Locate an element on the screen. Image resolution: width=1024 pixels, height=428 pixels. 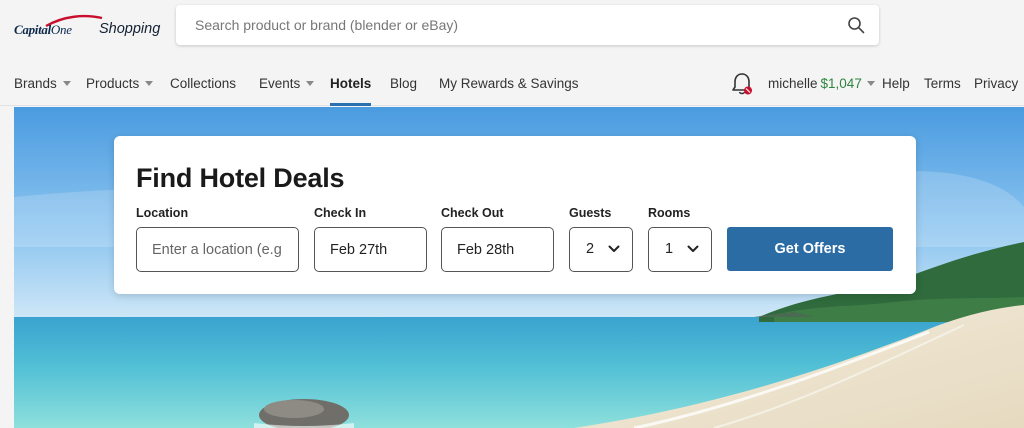
search-icon is located at coordinates (856, 25).